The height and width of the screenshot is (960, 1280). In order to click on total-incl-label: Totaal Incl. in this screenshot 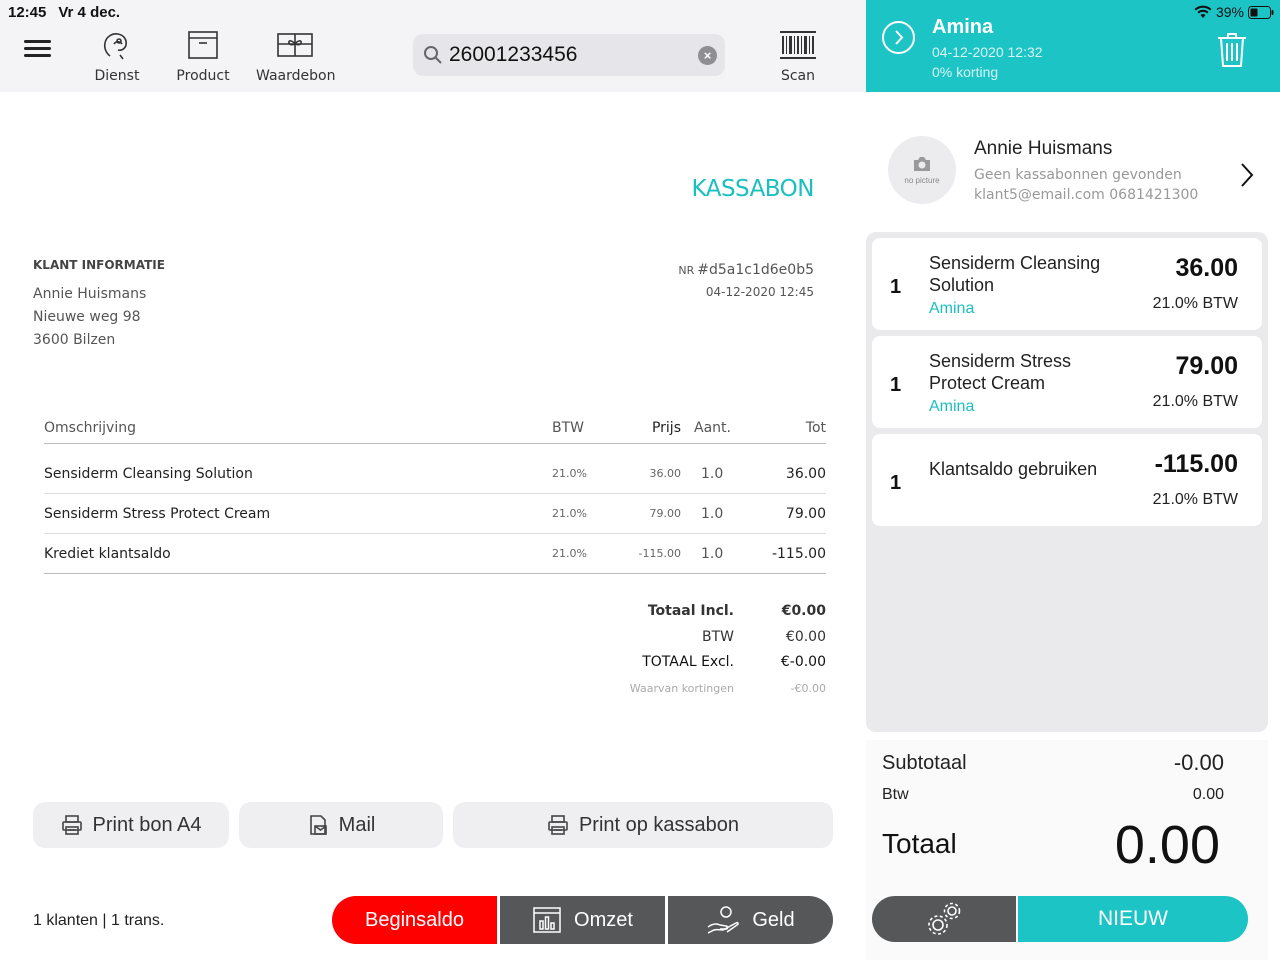, I will do `click(690, 611)`.